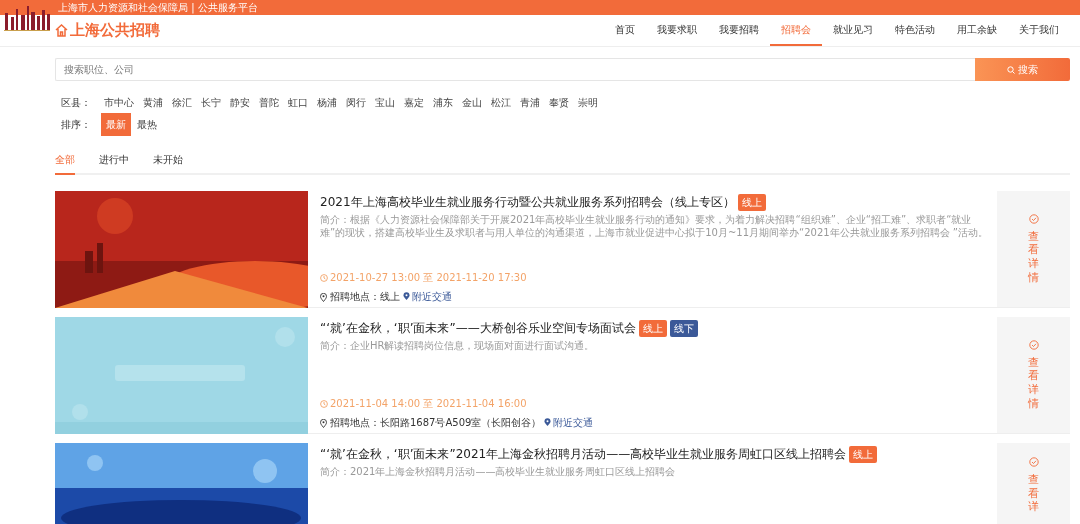  What do you see at coordinates (385, 102) in the screenshot?
I see `district-option: 宝山` at bounding box center [385, 102].